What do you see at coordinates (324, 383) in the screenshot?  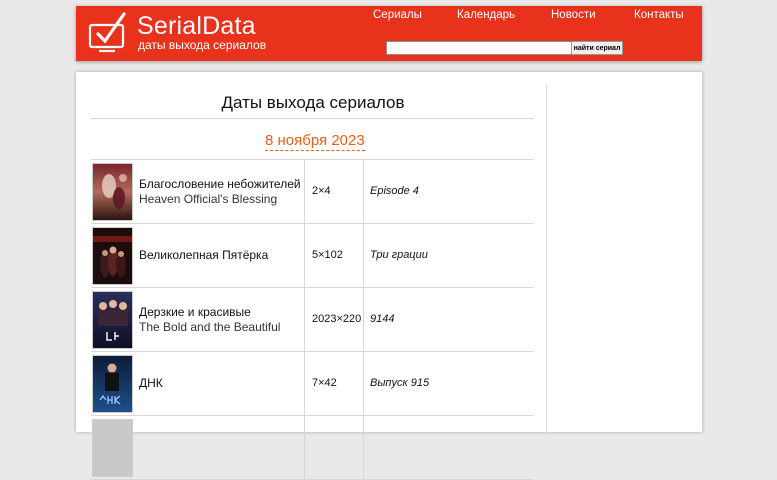 I see `episode-number: 7×42` at bounding box center [324, 383].